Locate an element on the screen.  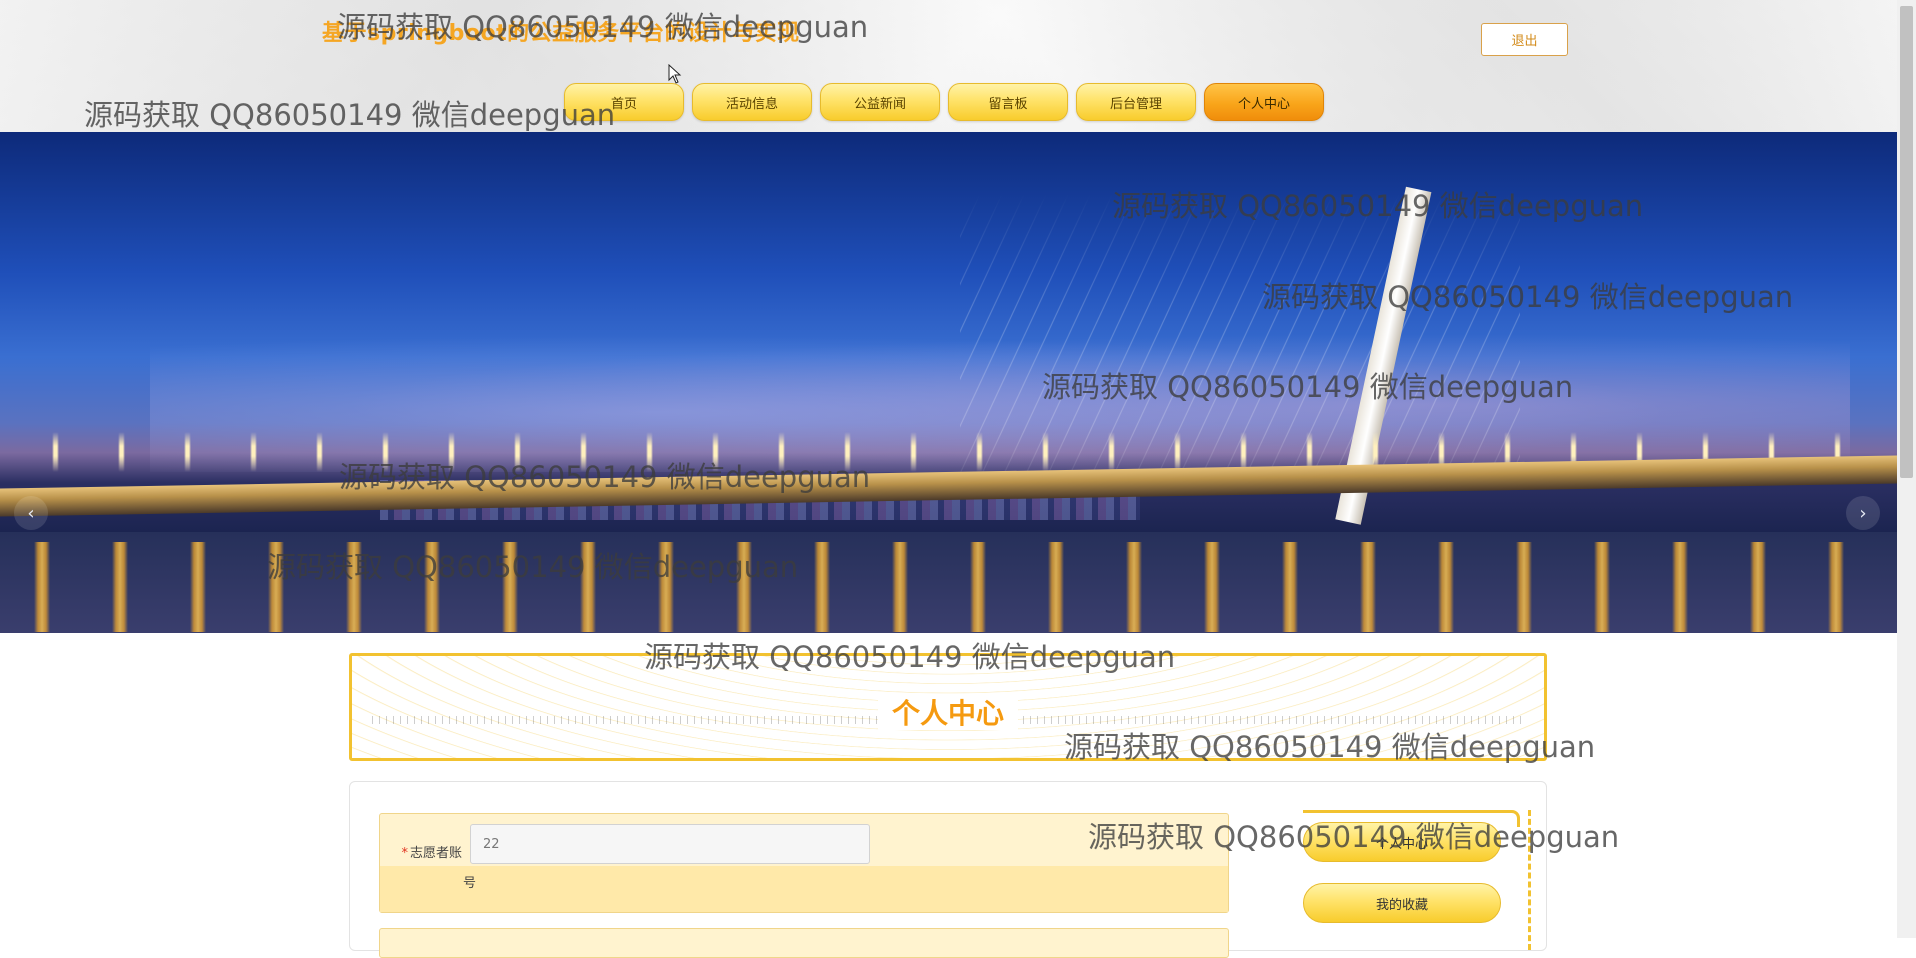
account-label-text: 志愿者账 is located at coordinates (435, 853).